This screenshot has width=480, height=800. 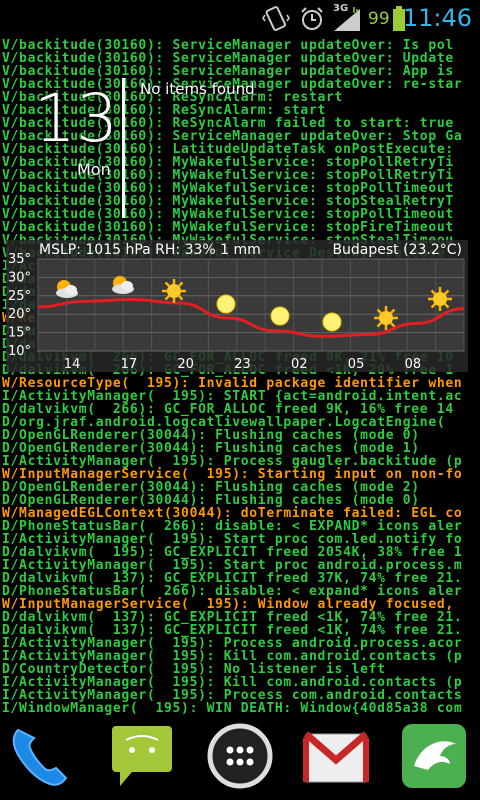 I want to click on status-bar: 3G 99 11:46, so click(x=240, y=19).